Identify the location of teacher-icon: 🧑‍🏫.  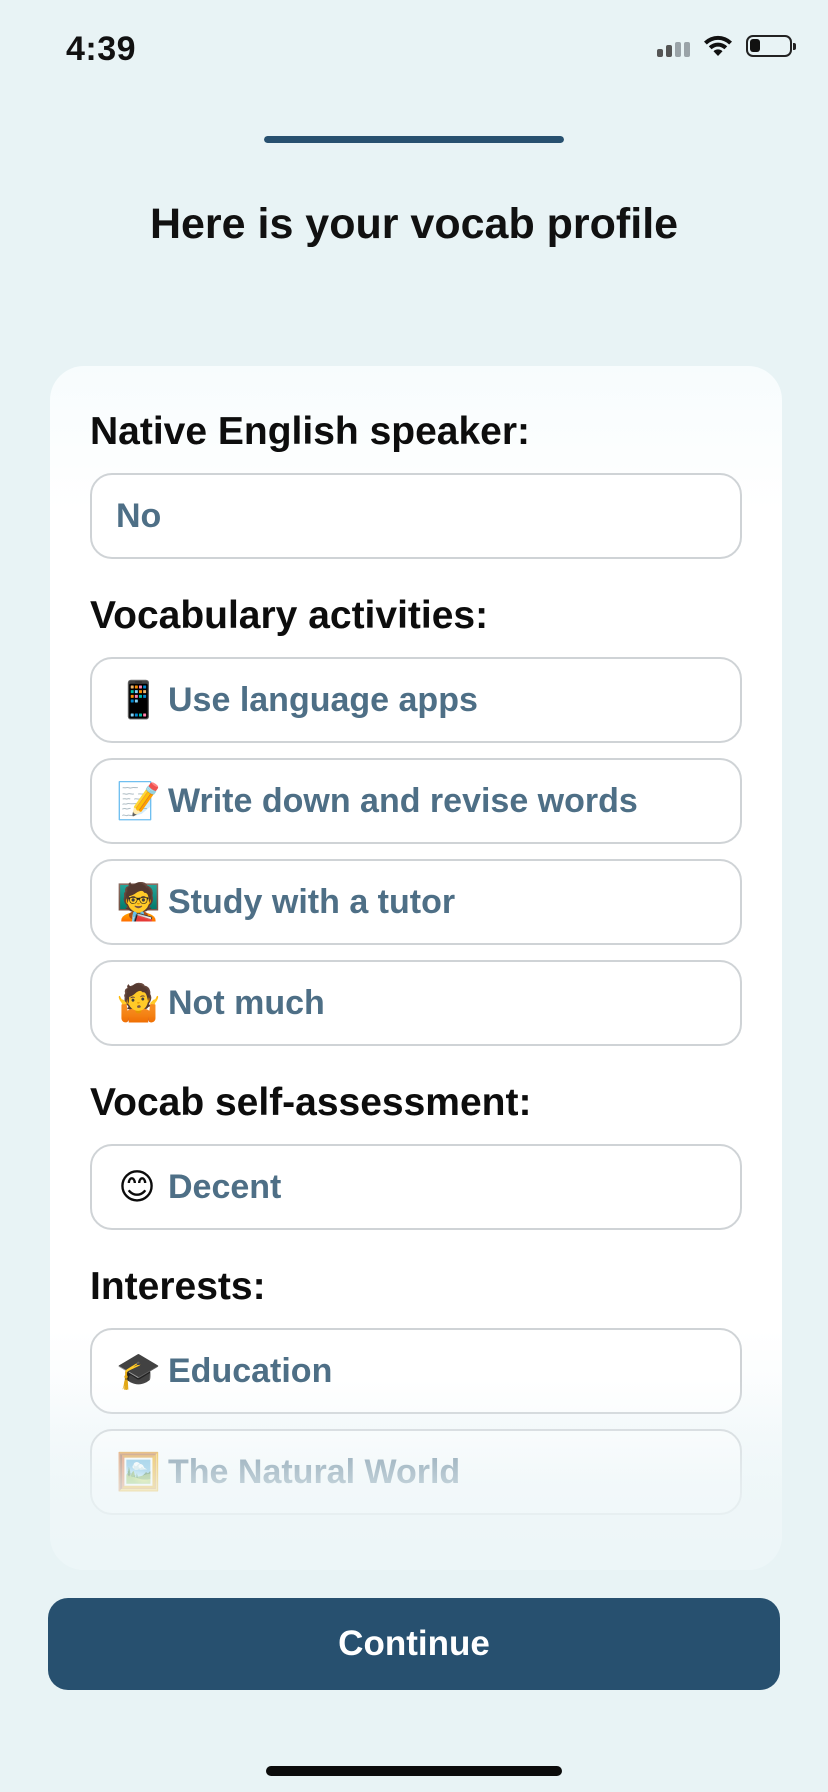
(138, 901).